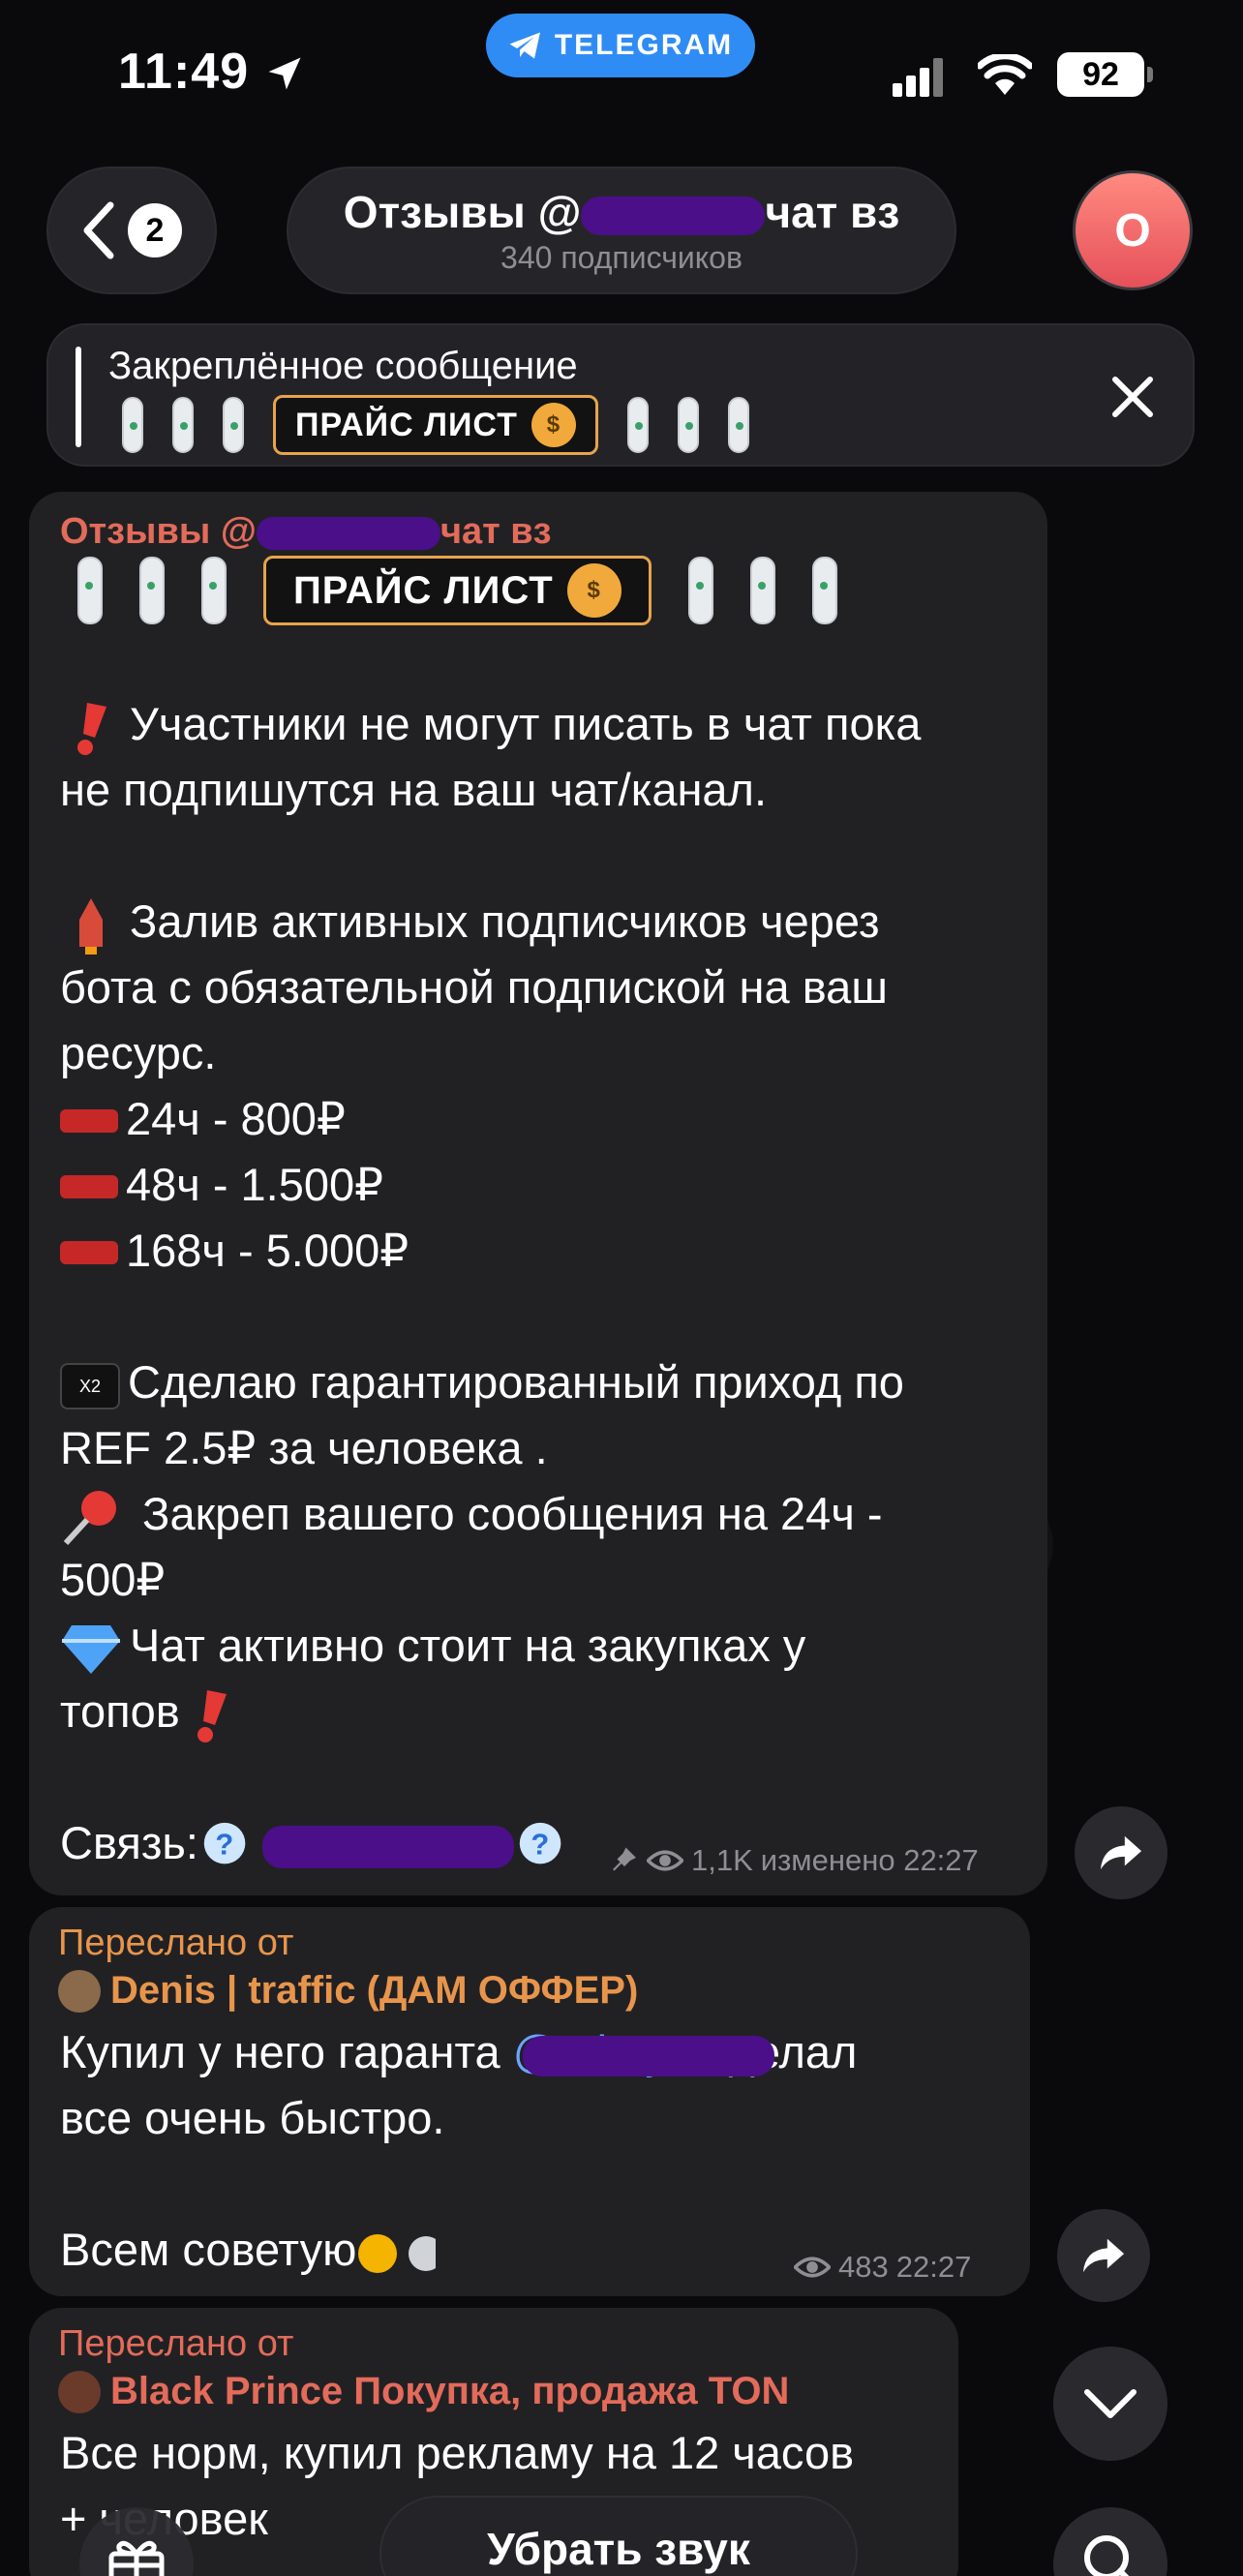 Image resolution: width=1243 pixels, height=2576 pixels. I want to click on message-time: 22:27, so click(933, 2267).